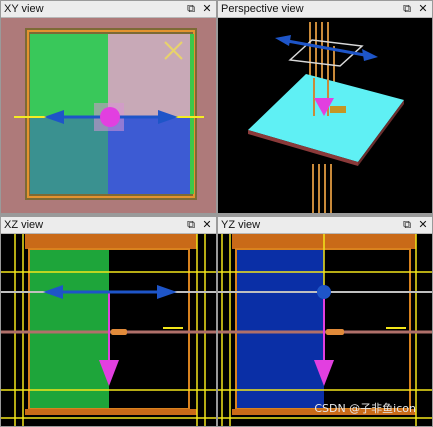  What do you see at coordinates (111, 241) in the screenshot?
I see `xz-top-bar` at bounding box center [111, 241].